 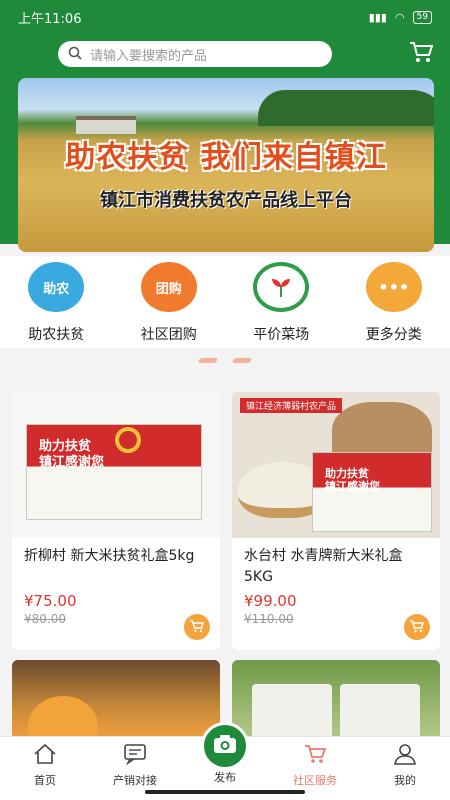 I want to click on tab-label: 首页, so click(x=45, y=780).